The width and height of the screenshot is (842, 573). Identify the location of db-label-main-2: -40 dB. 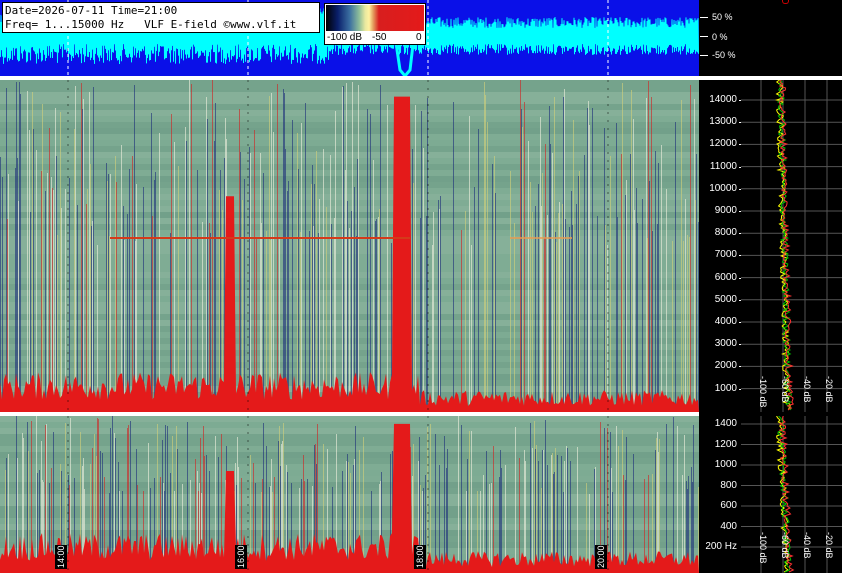
(807, 389).